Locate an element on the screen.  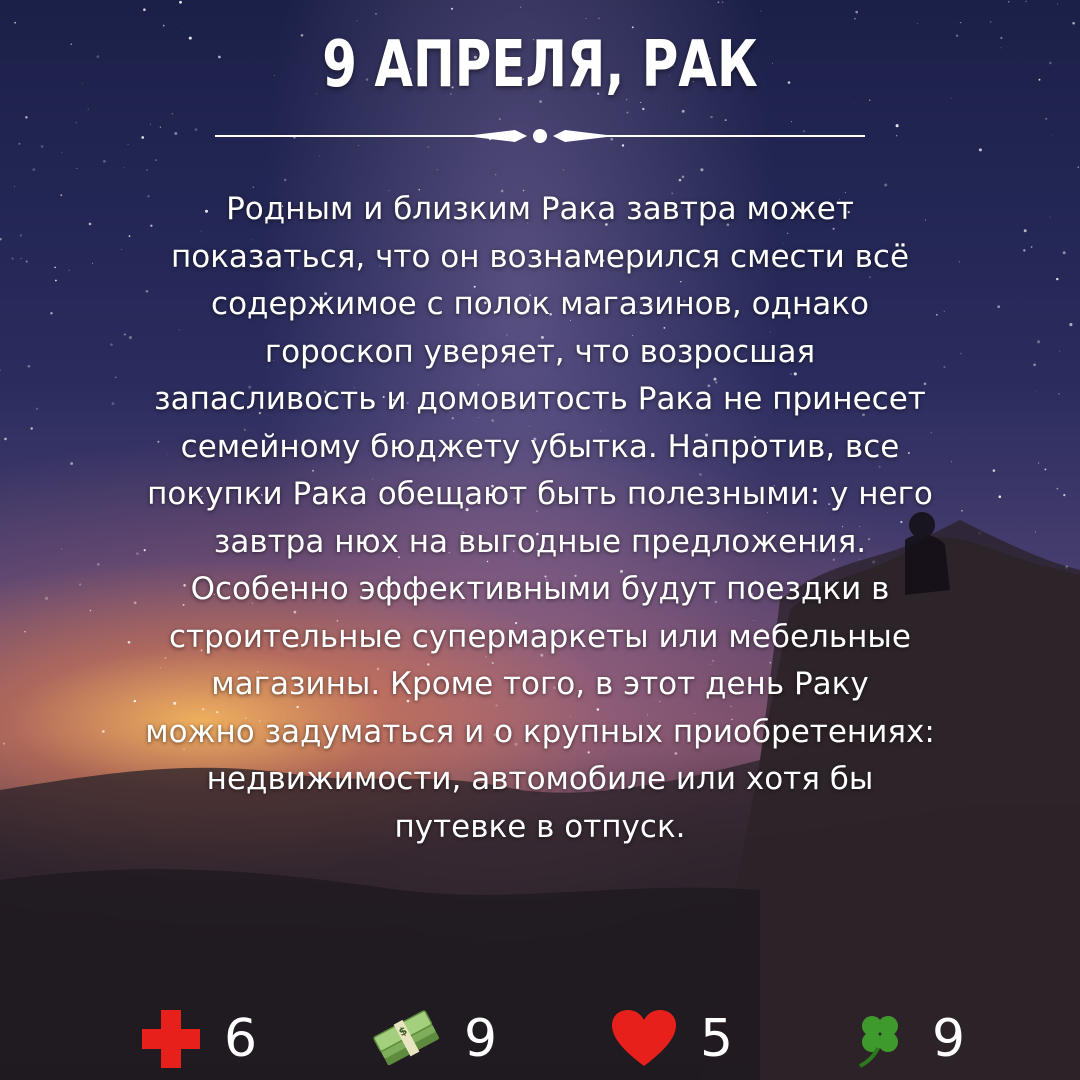
love-stat: 5 is located at coordinates (671, 1039).